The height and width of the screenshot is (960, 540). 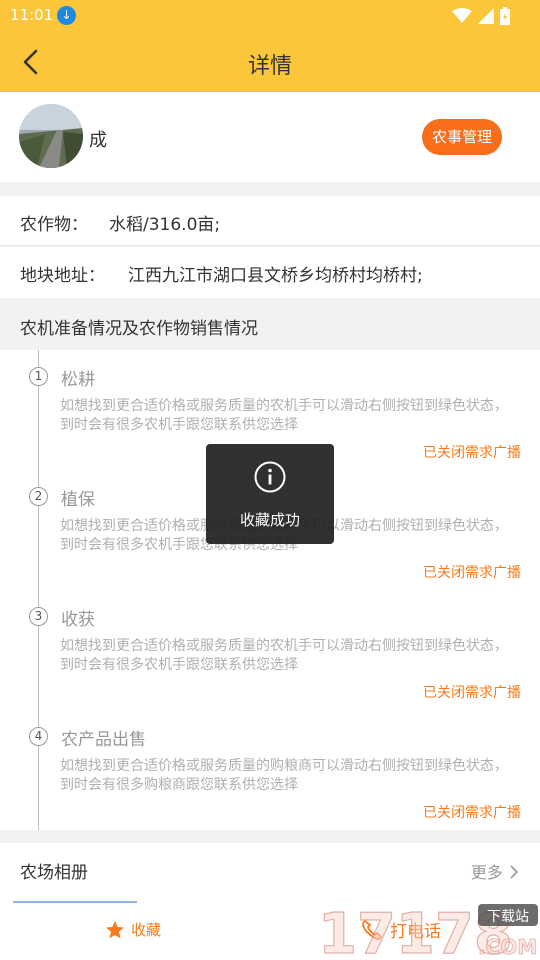 What do you see at coordinates (139, 329) in the screenshot?
I see `section-title: 农机准备情况及农作物销售情况` at bounding box center [139, 329].